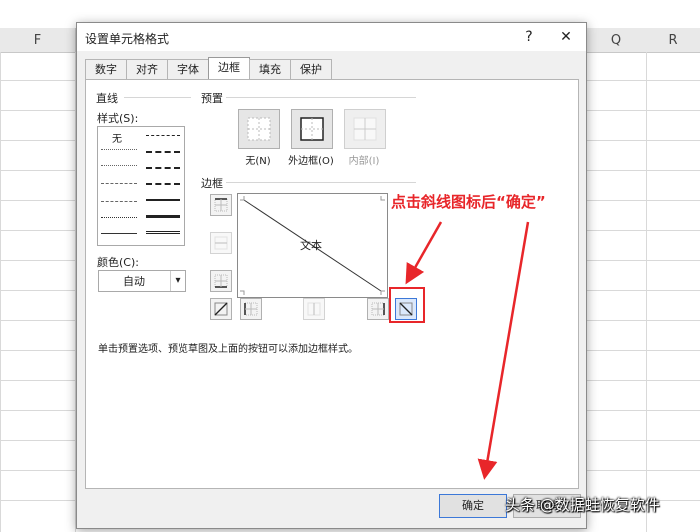 Image resolution: width=700 pixels, height=532 pixels. Describe the element at coordinates (503, 350) in the screenshot. I see `arrow-to-ok-button` at that location.